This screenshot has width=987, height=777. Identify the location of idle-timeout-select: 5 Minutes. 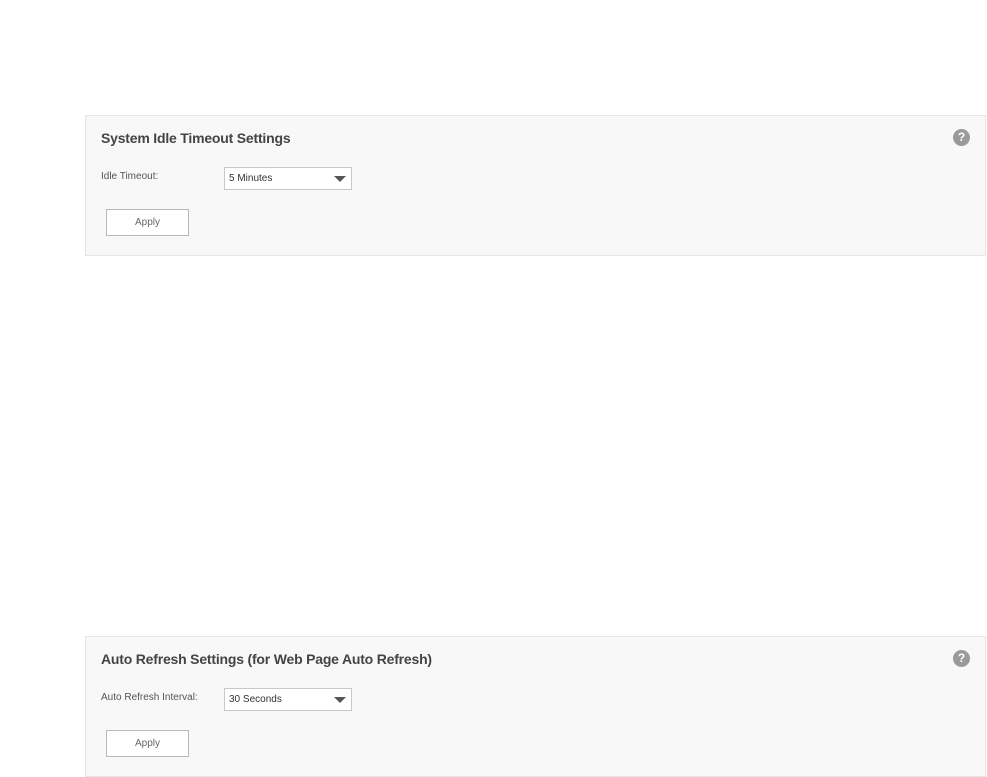
(288, 178).